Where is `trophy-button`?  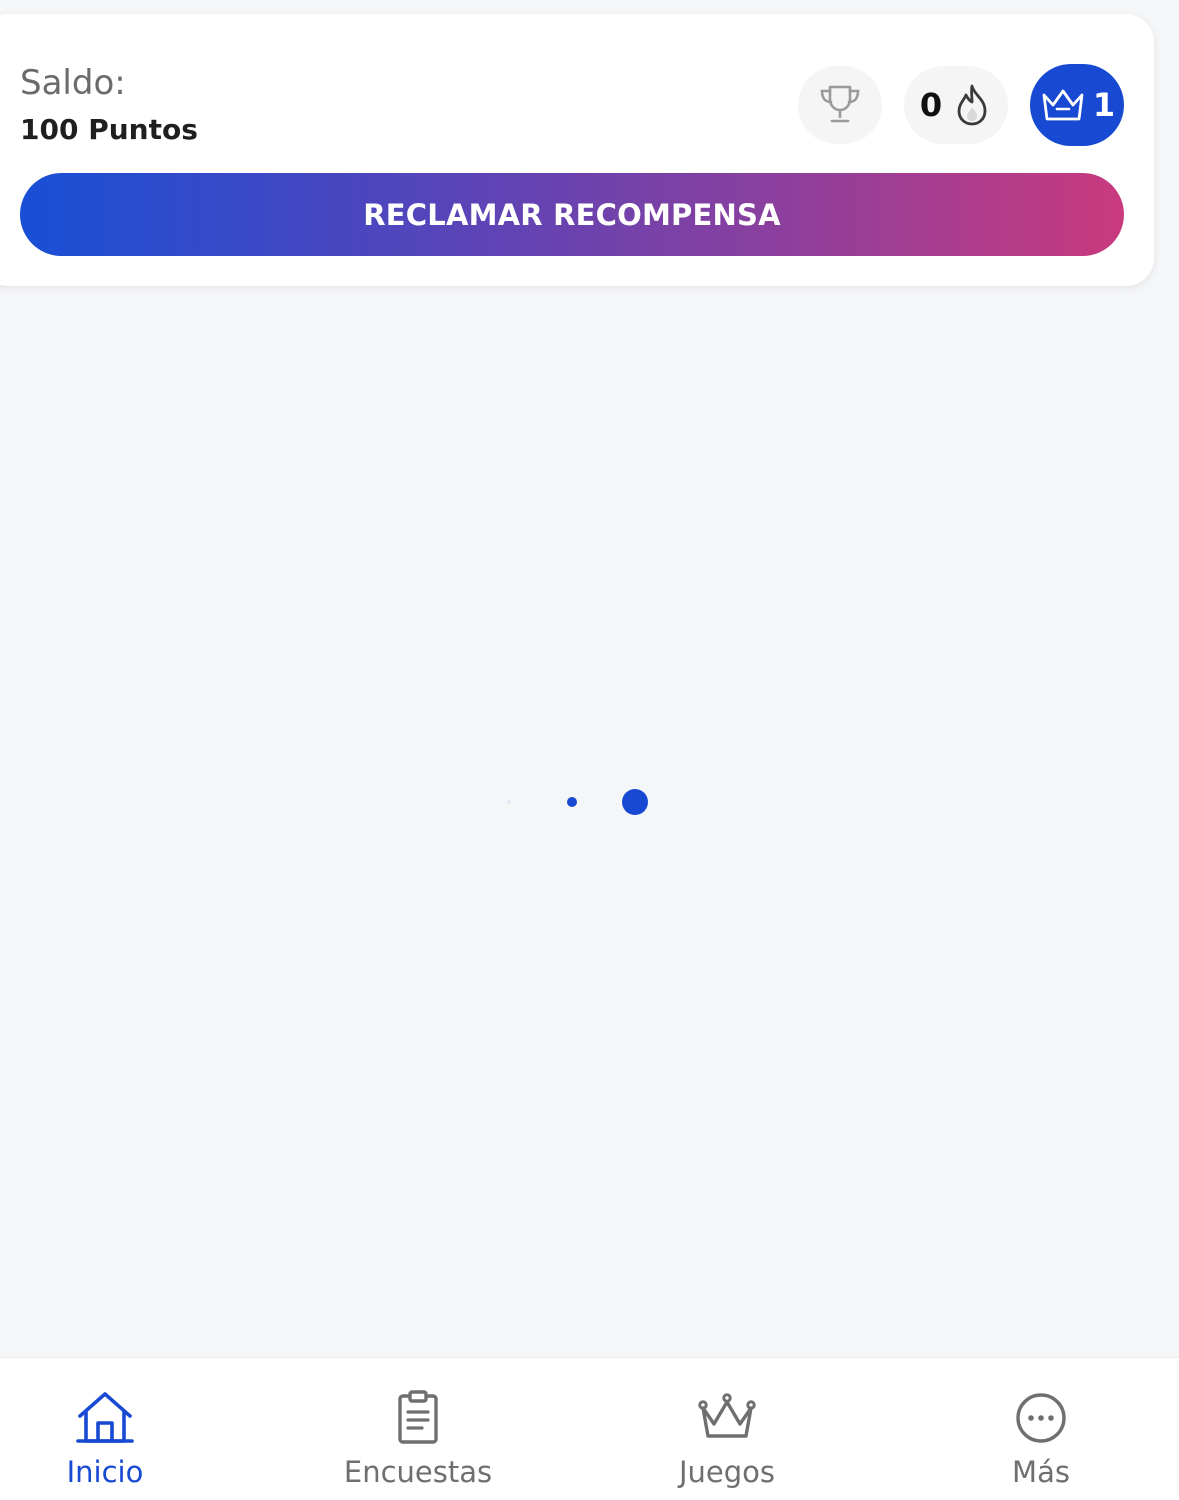
trophy-button is located at coordinates (840, 105).